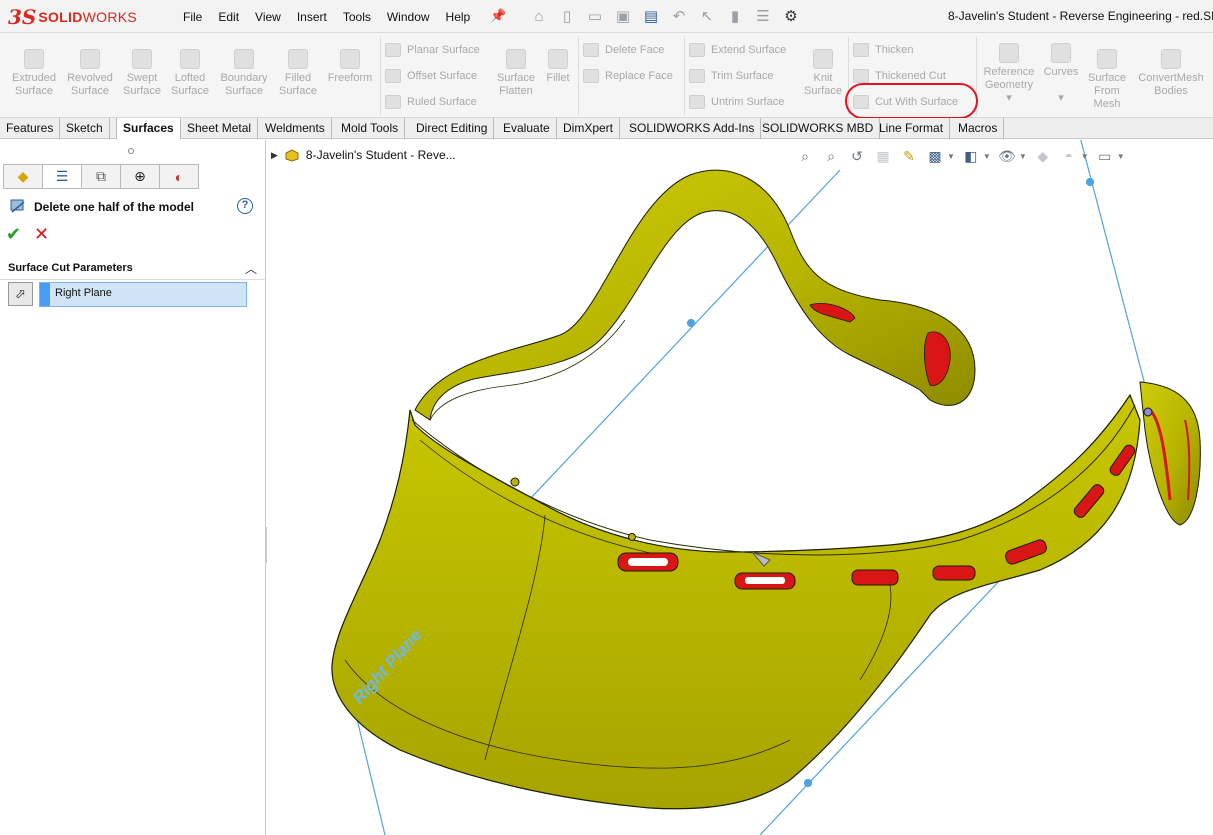 The image size is (1213, 835). I want to click on revolved-surface-button: Revolved Surface, so click(90, 73).